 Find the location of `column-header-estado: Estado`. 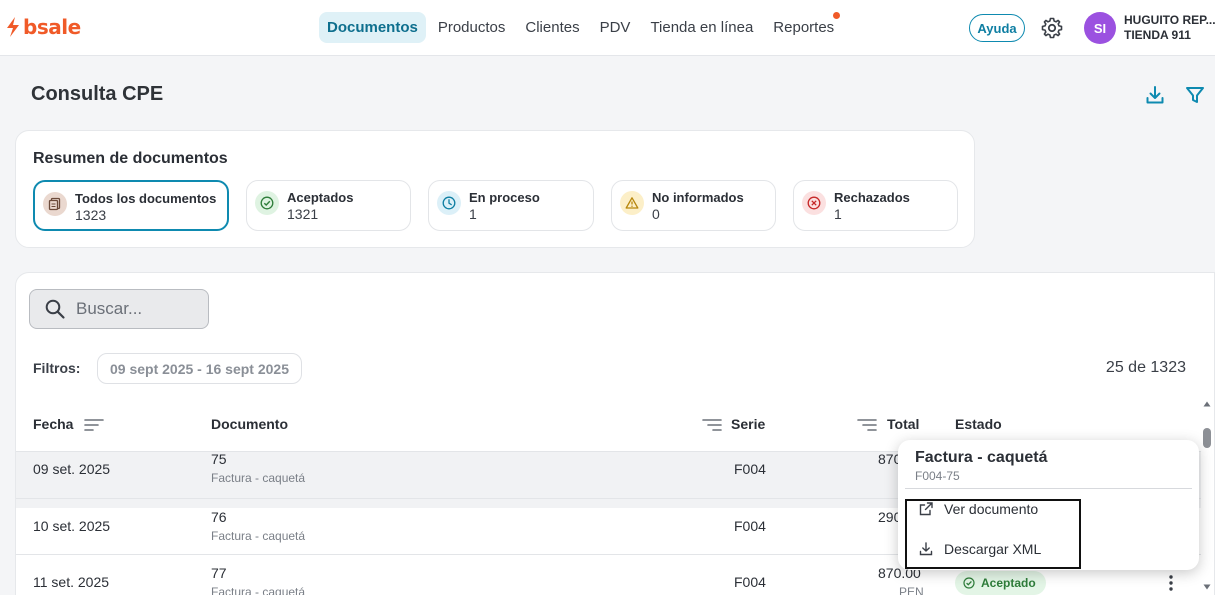

column-header-estado: Estado is located at coordinates (978, 424).